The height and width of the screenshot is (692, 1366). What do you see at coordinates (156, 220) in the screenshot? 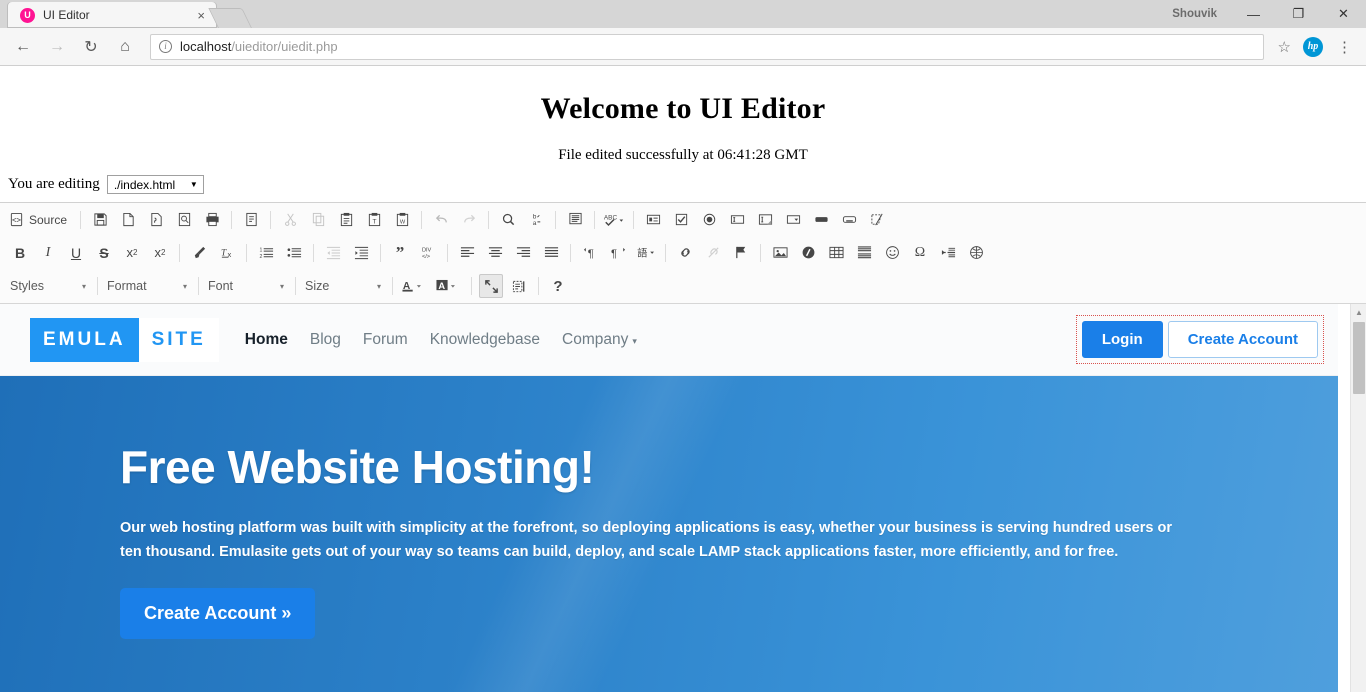
I see `templates-icon` at bounding box center [156, 220].